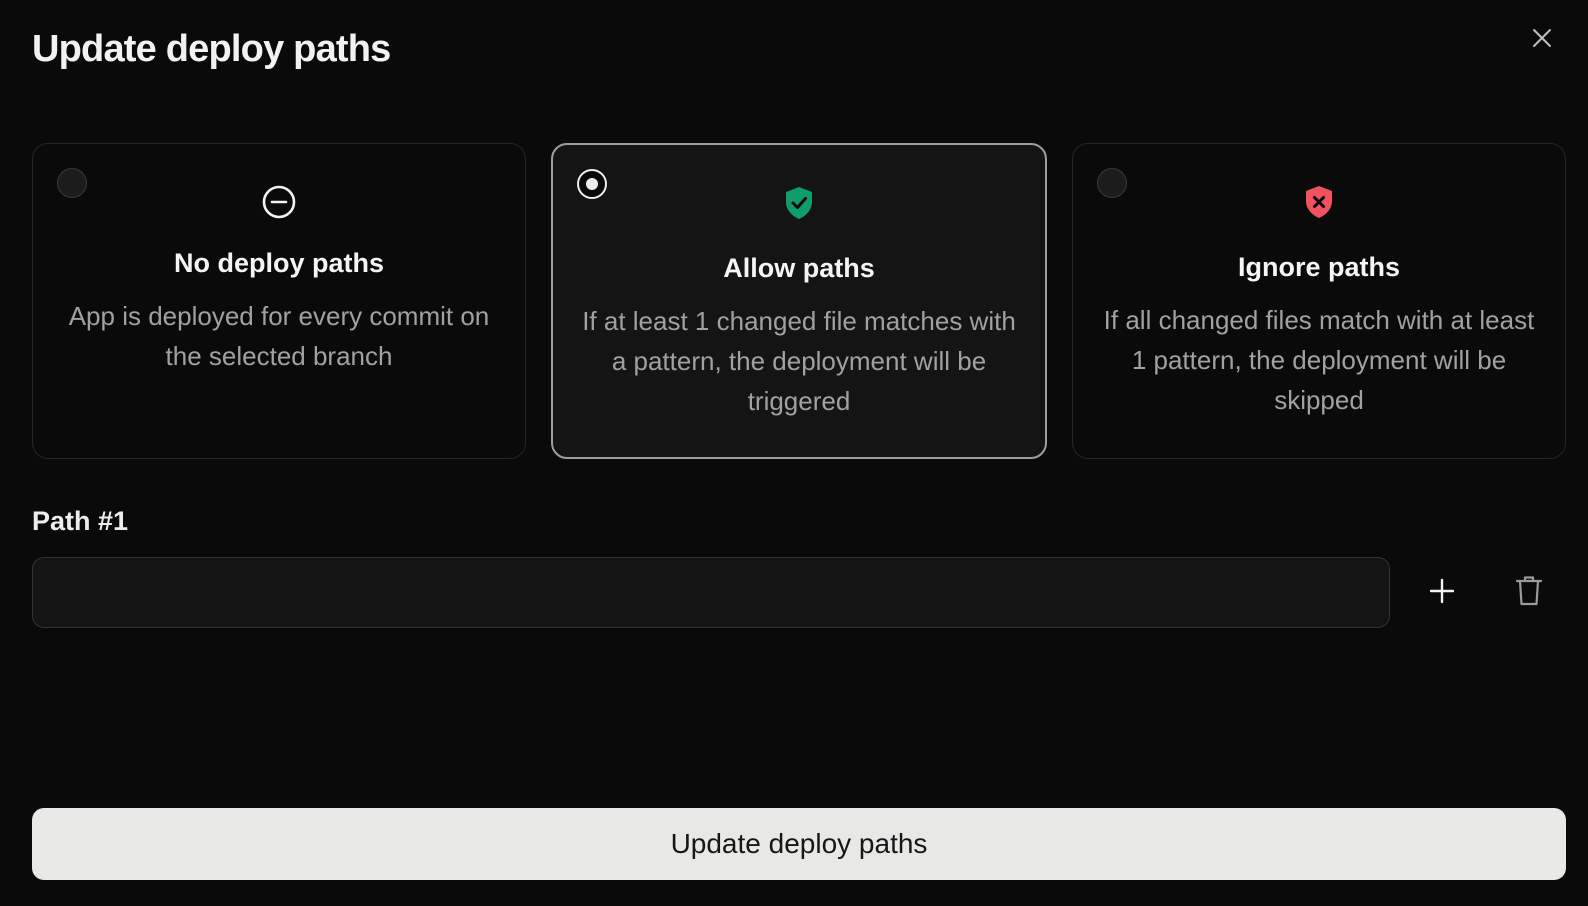 The height and width of the screenshot is (906, 1588). I want to click on close-icon, so click(1542, 40).